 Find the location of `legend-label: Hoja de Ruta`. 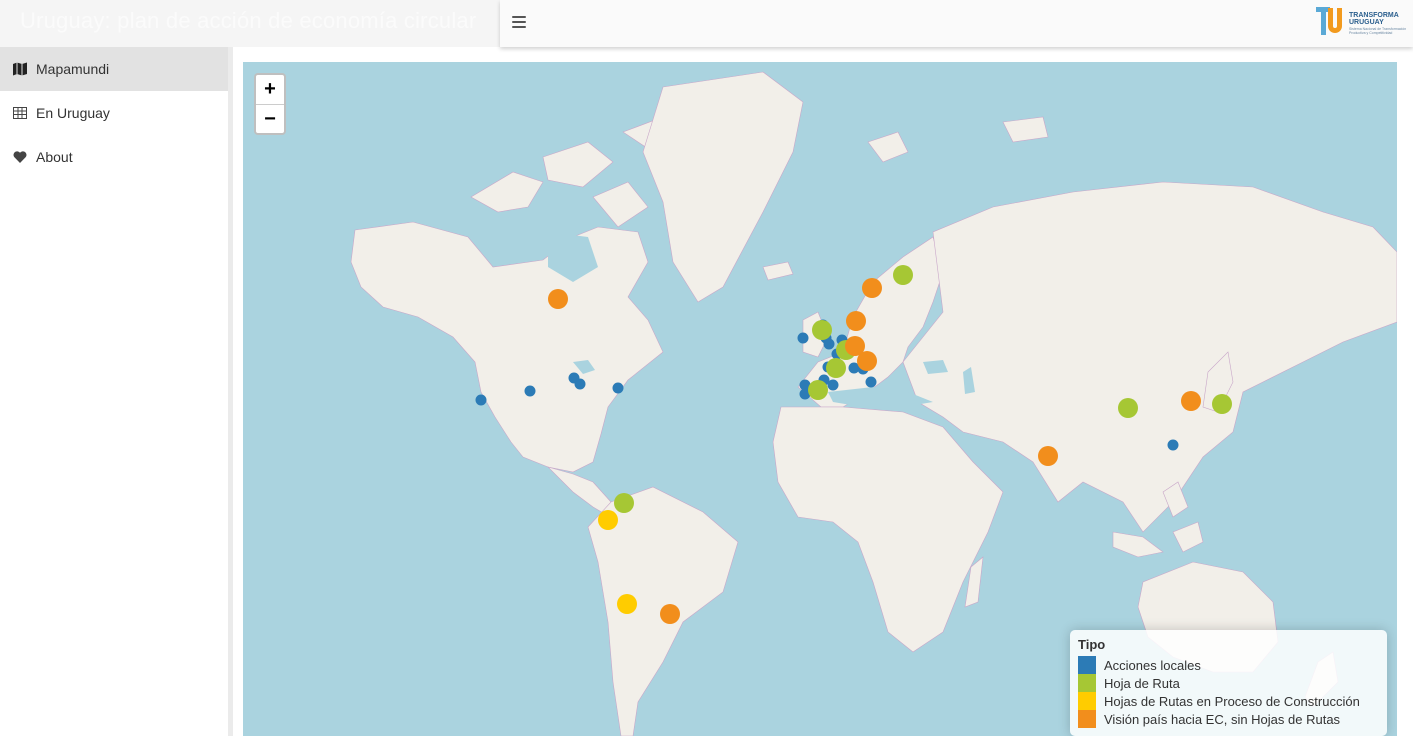

legend-label: Hoja de Ruta is located at coordinates (1142, 683).